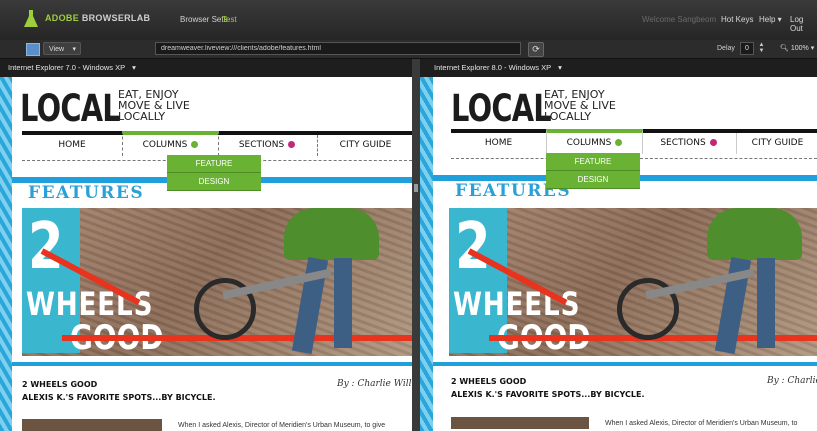 This screenshot has height=431, width=817. What do you see at coordinates (57, 49) in the screenshot?
I see `view-label: View` at bounding box center [57, 49].